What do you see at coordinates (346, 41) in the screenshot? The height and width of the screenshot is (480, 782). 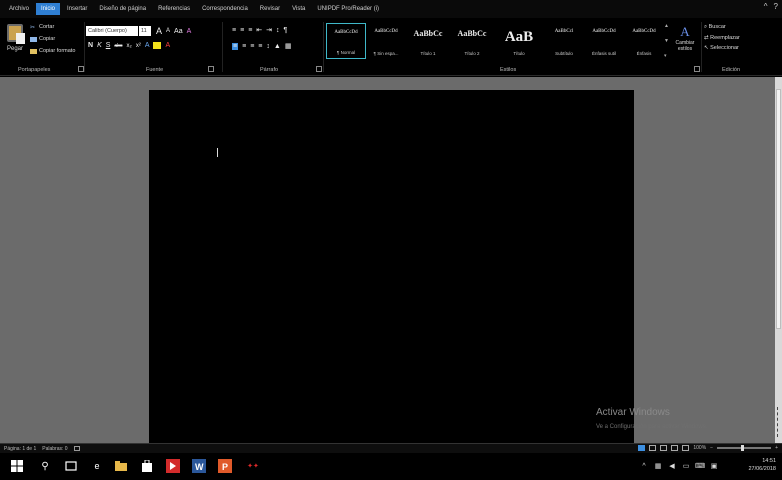 I see `style-item: AaBbCcDd ¶ Normal` at bounding box center [346, 41].